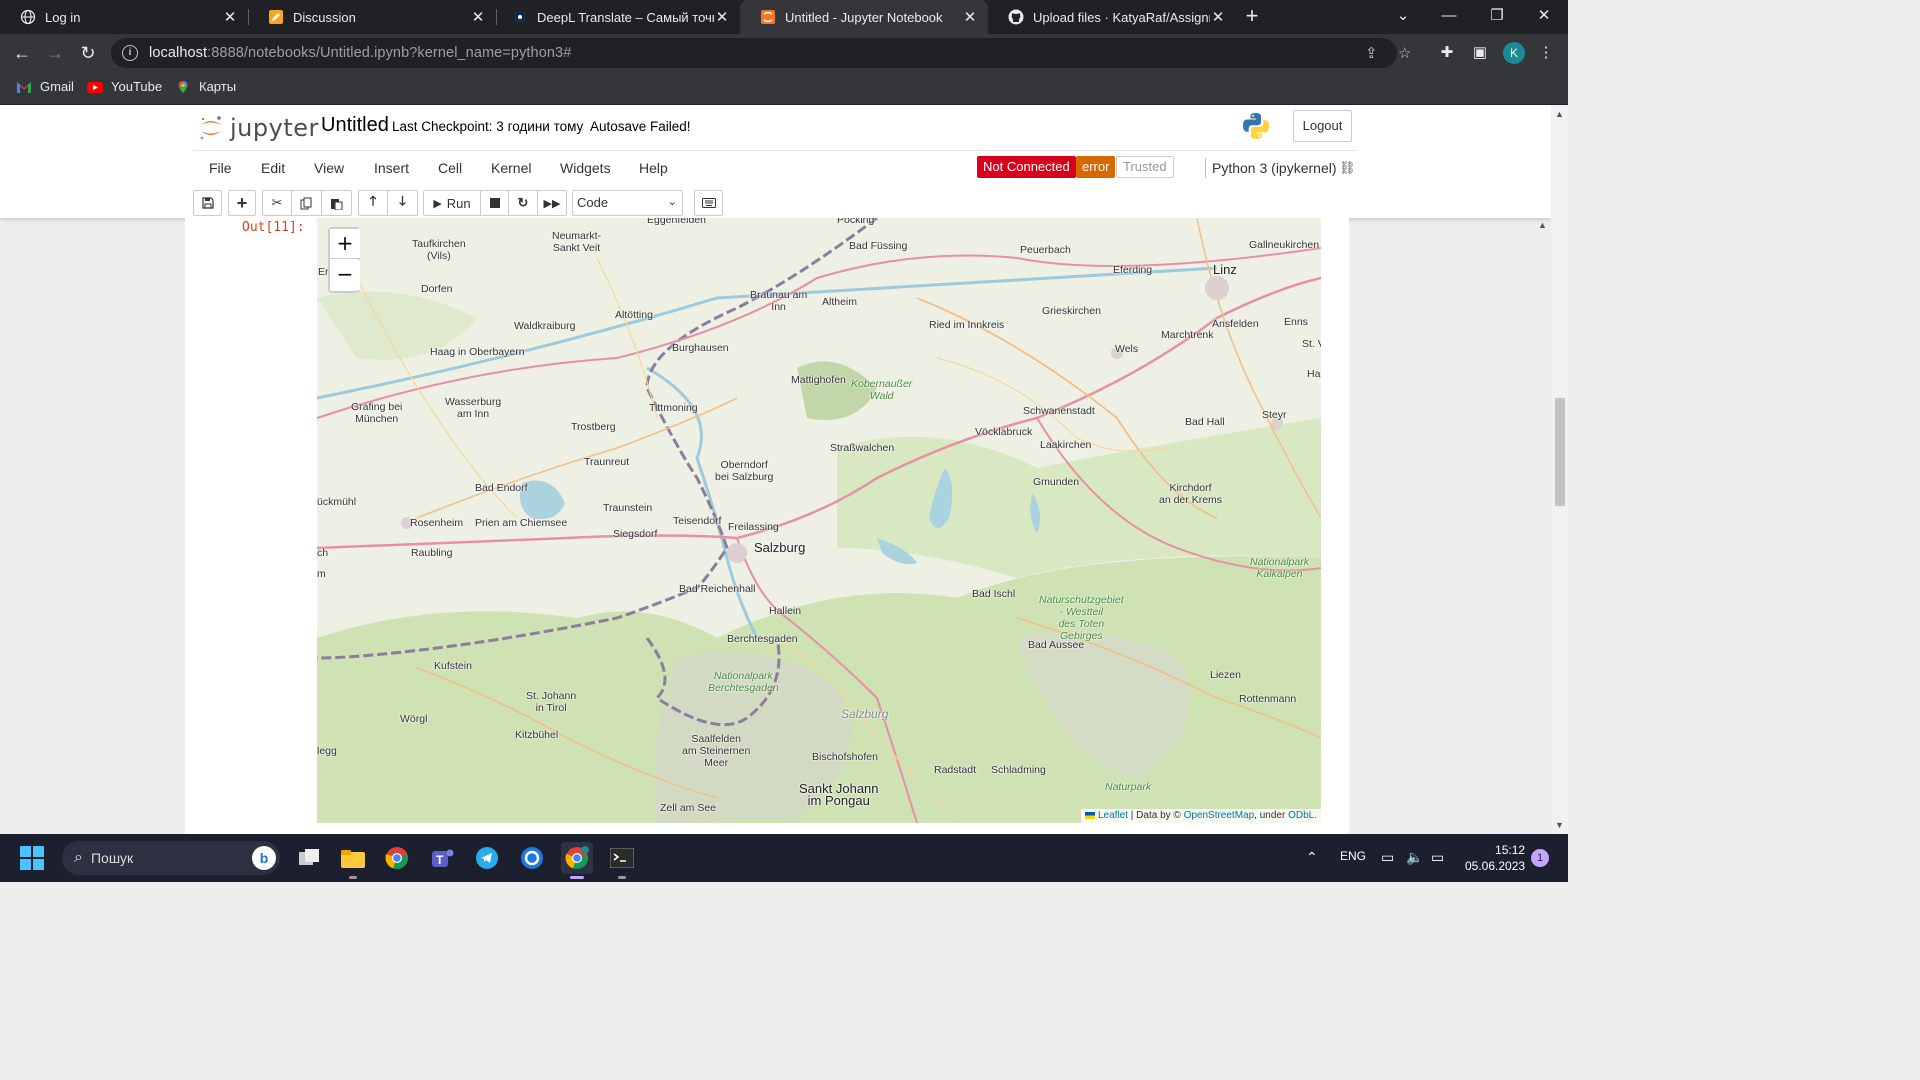 Image resolution: width=1920 pixels, height=1080 pixels. I want to click on map-place-label: Traunreut, so click(607, 462).